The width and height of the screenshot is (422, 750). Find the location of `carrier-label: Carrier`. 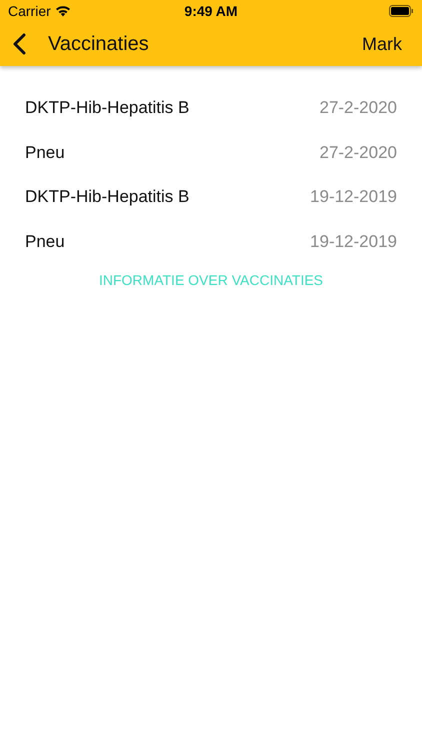

carrier-label: Carrier is located at coordinates (29, 11).